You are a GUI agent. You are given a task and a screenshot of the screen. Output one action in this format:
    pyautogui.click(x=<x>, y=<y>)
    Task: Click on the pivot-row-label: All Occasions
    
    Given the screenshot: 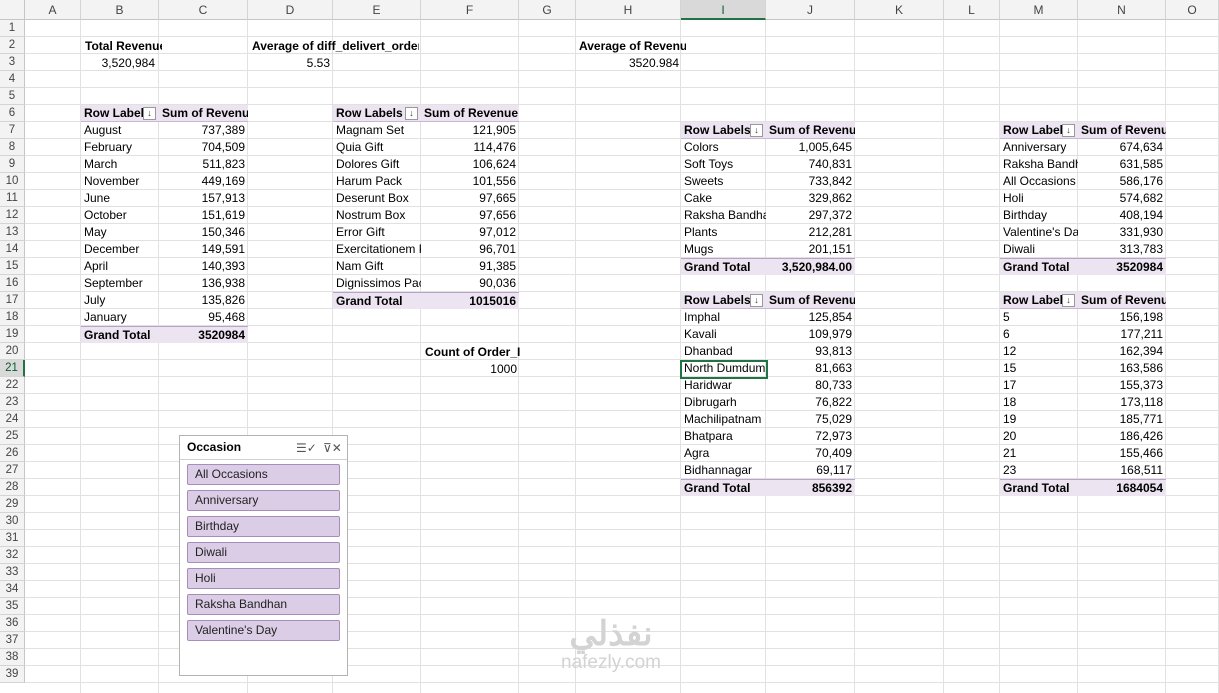 What is the action you would take?
    pyautogui.click(x=1039, y=181)
    